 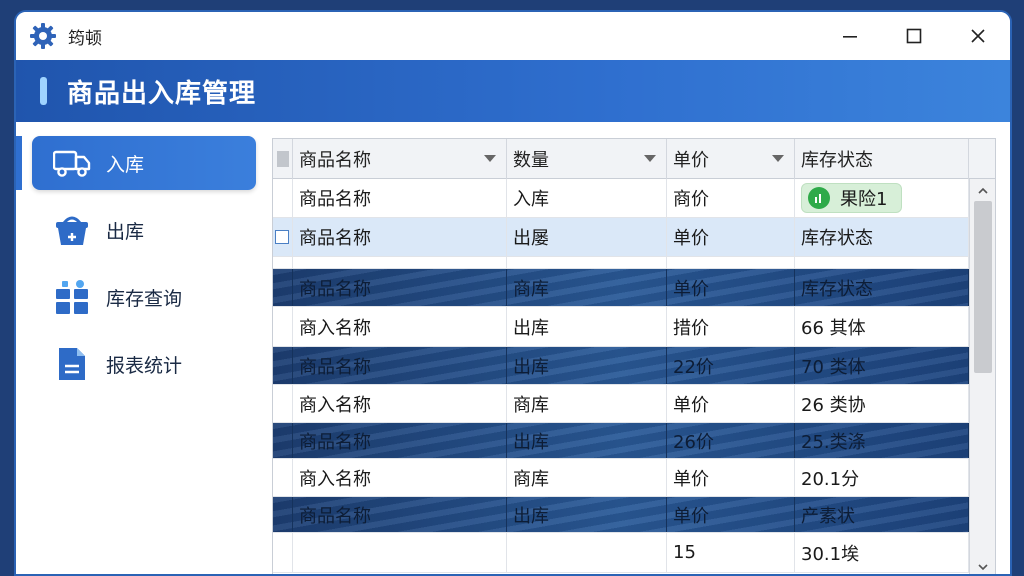 I want to click on table-row: 商入名称 出库 措价 66 其体, so click(x=621, y=327).